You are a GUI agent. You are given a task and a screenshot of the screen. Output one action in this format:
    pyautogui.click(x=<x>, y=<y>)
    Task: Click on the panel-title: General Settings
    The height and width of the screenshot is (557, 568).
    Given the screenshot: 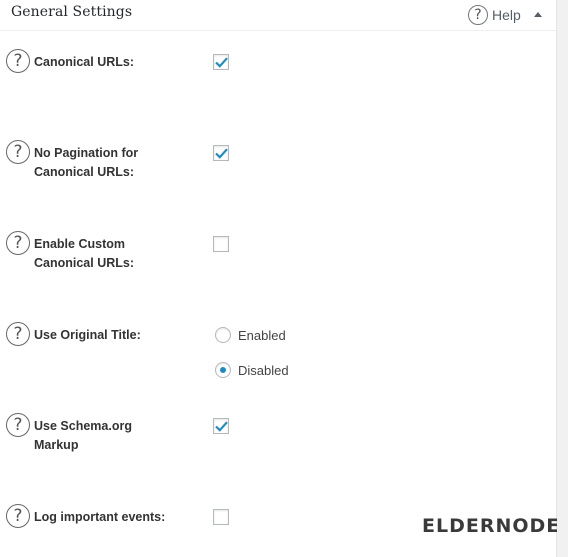 What is the action you would take?
    pyautogui.click(x=72, y=12)
    